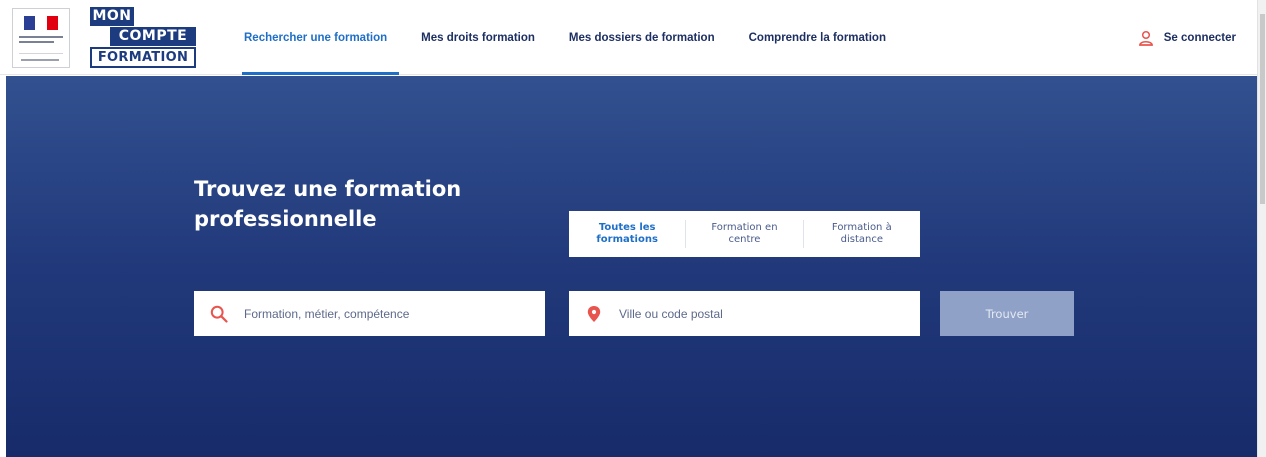 The image size is (1266, 457). Describe the element at coordinates (328, 189) in the screenshot. I see `hero-title-line-1: Trouvez une formation` at that location.